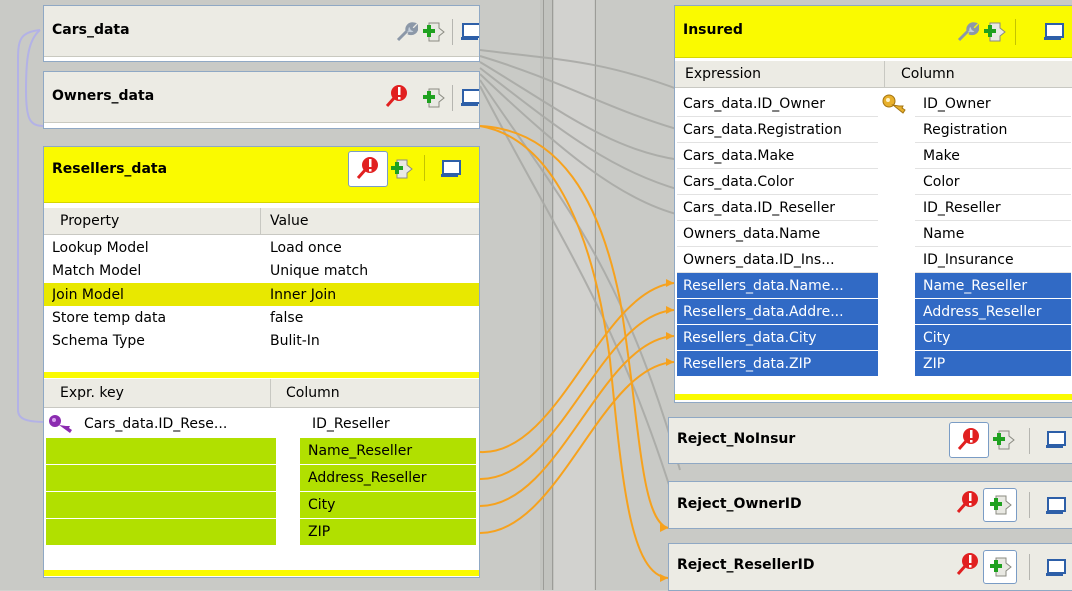 This screenshot has width=1072, height=591. Describe the element at coordinates (103, 96) in the screenshot. I see `table-title: Owners_data` at that location.